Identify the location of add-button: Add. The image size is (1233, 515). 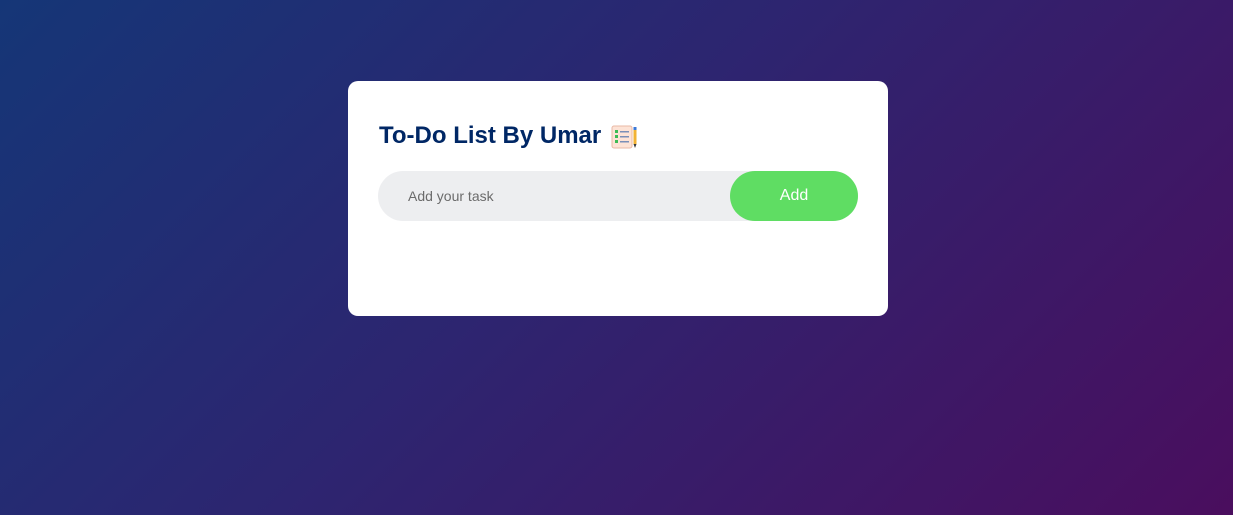
(794, 196).